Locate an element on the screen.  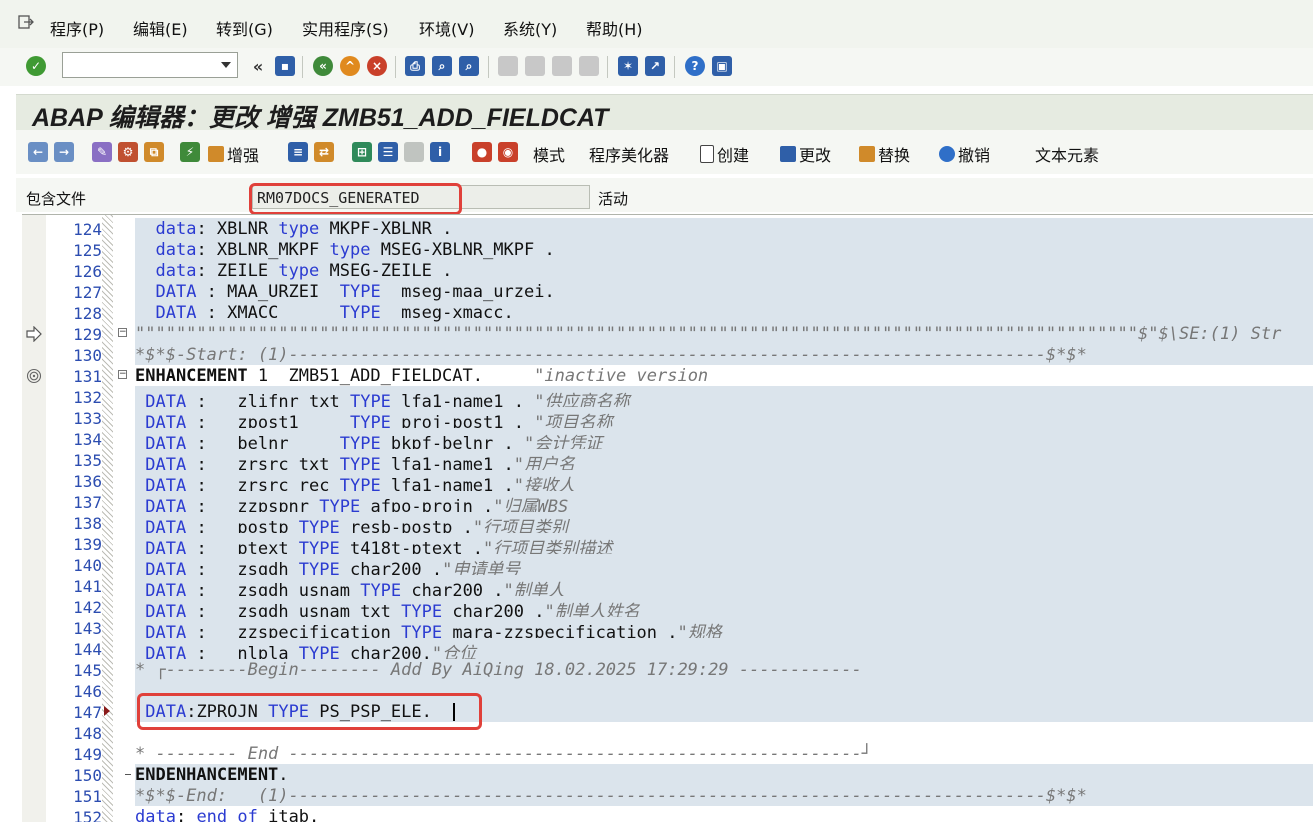
code-token: : XMACC is located at coordinates (268, 313).